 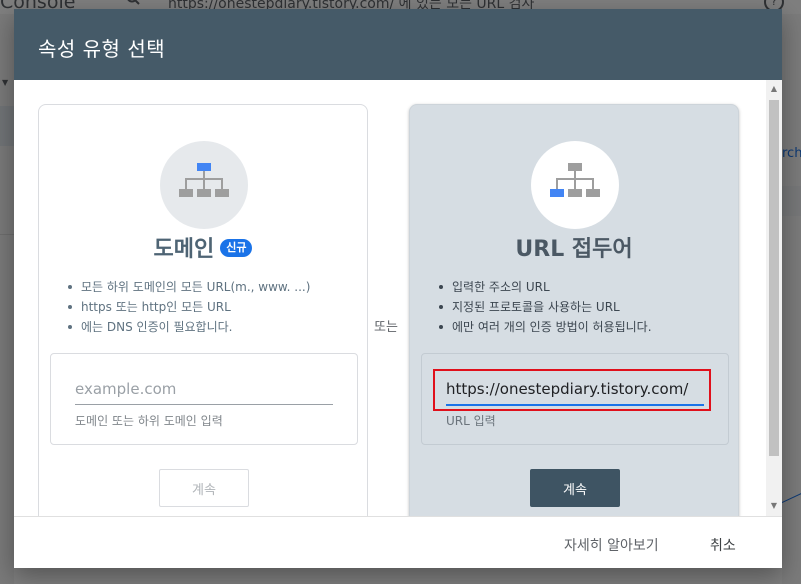 What do you see at coordinates (204, 488) in the screenshot?
I see `domain-continue-button: 계속` at bounding box center [204, 488].